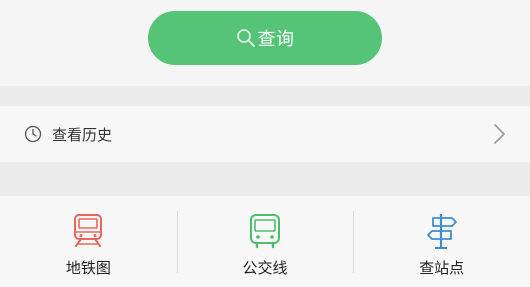 The width and height of the screenshot is (530, 287). I want to click on chevron-right-icon, so click(499, 134).